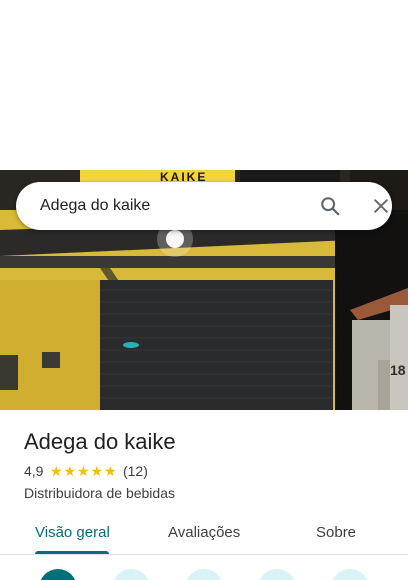  I want to click on share-button, so click(350, 574).